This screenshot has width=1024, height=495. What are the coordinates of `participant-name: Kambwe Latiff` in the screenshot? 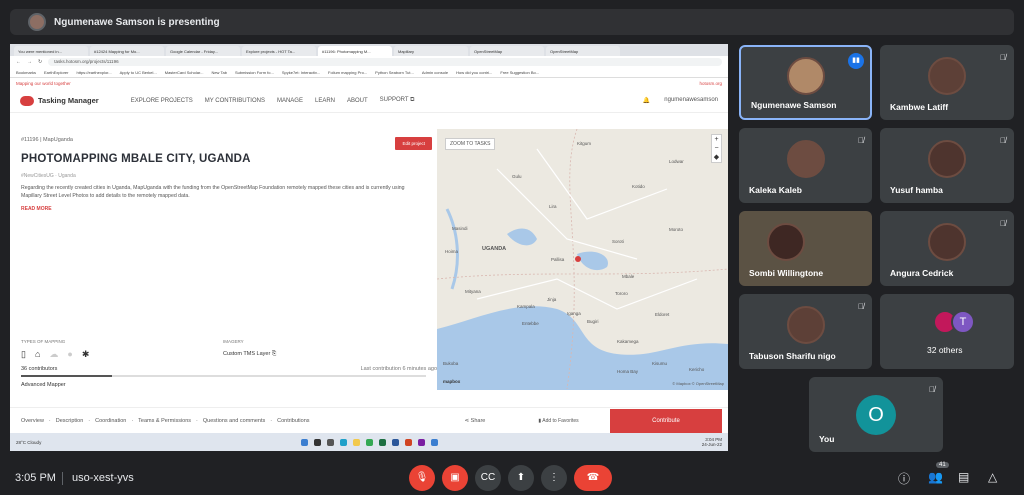 It's located at (919, 107).